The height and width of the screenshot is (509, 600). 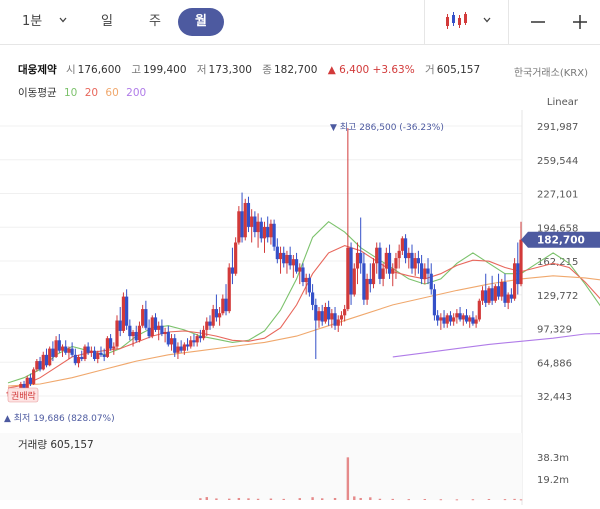 What do you see at coordinates (56, 445) in the screenshot?
I see `volume-title: 거래량 605,157` at bounding box center [56, 445].